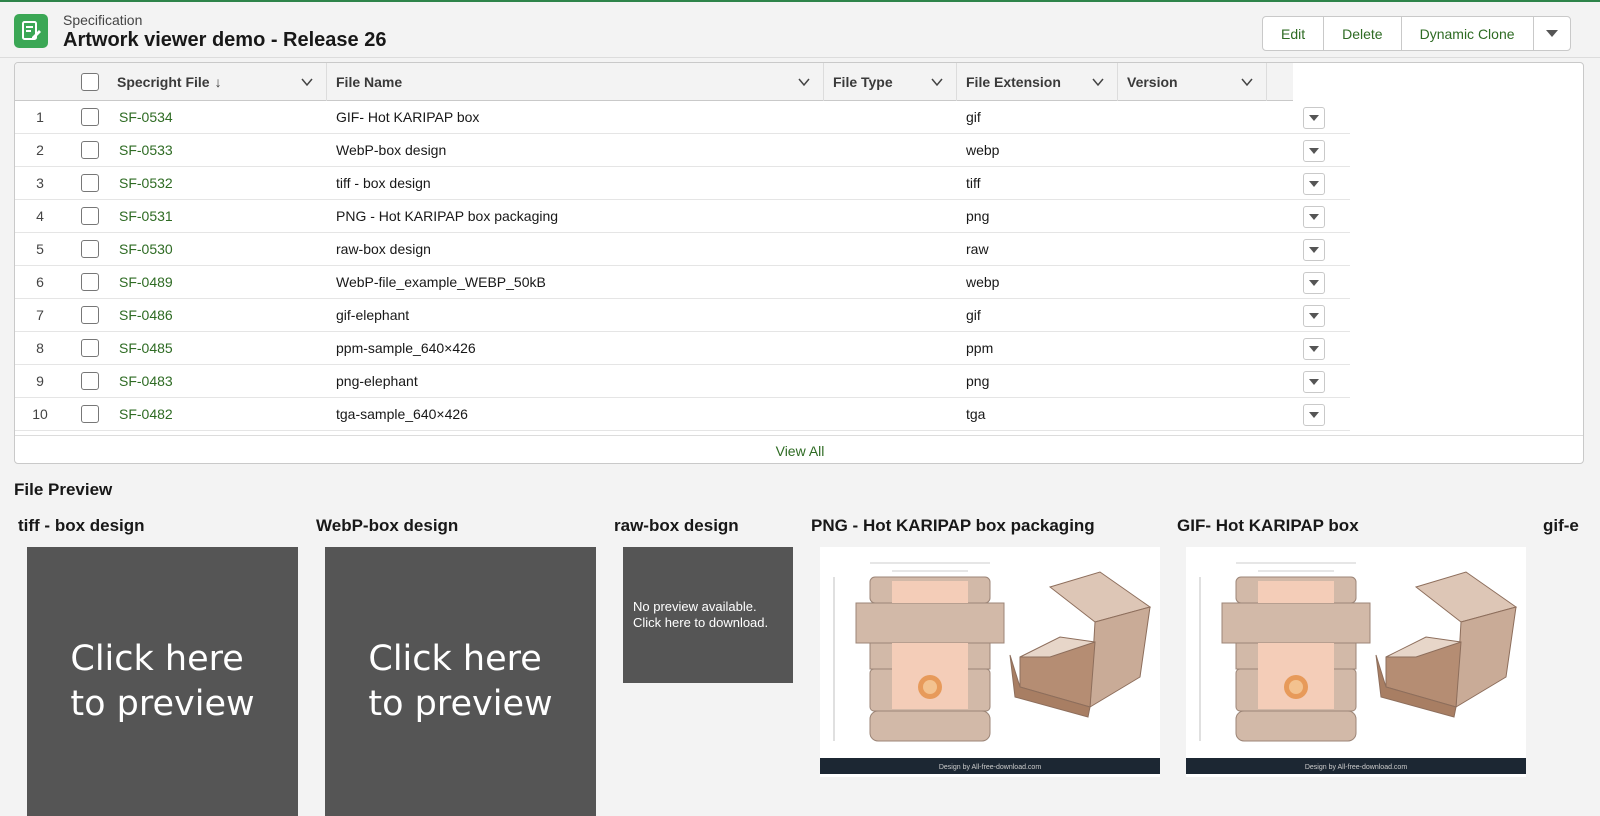 This screenshot has height=816, width=1600. I want to click on specright-file-link: SF-0483, so click(146, 381).